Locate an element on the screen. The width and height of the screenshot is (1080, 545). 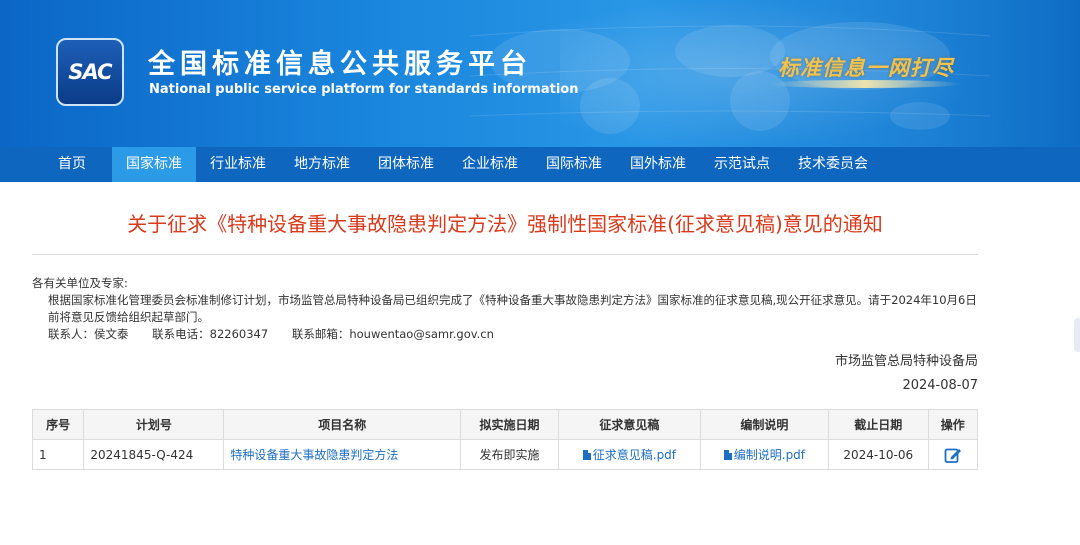
col-action: 操作 is located at coordinates (953, 424).